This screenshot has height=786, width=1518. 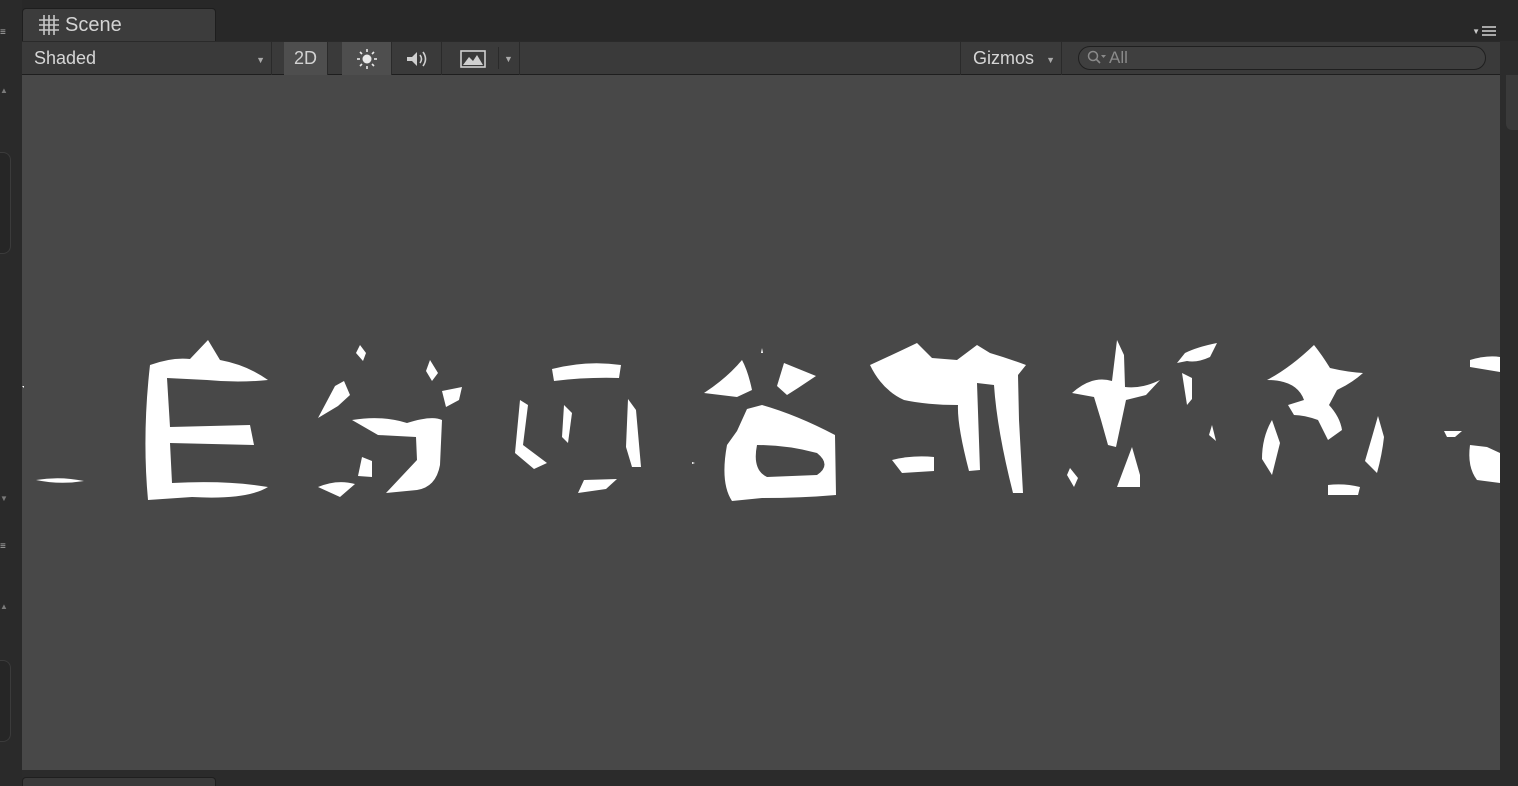 What do you see at coordinates (119, 781) in the screenshot?
I see `tab-next-panel` at bounding box center [119, 781].